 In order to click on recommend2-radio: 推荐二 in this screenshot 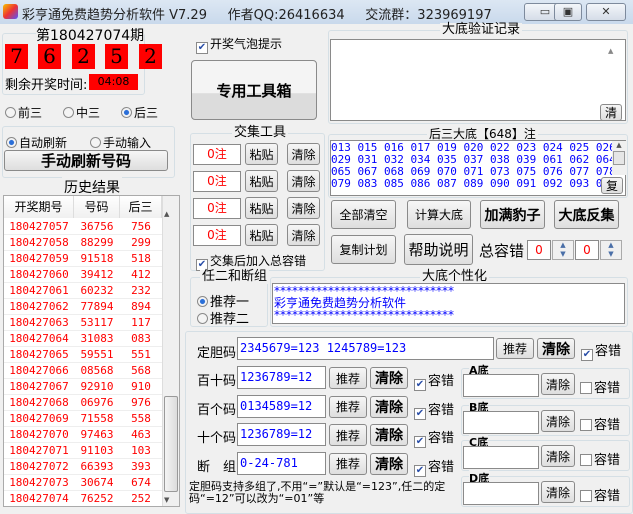, I will do `click(223, 317)`.